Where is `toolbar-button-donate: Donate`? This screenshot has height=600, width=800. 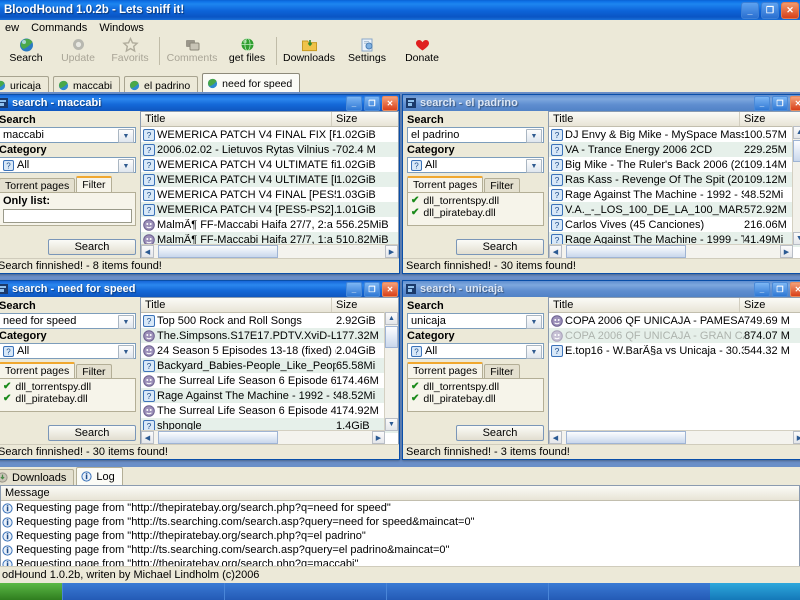 toolbar-button-donate: Donate is located at coordinates (422, 52).